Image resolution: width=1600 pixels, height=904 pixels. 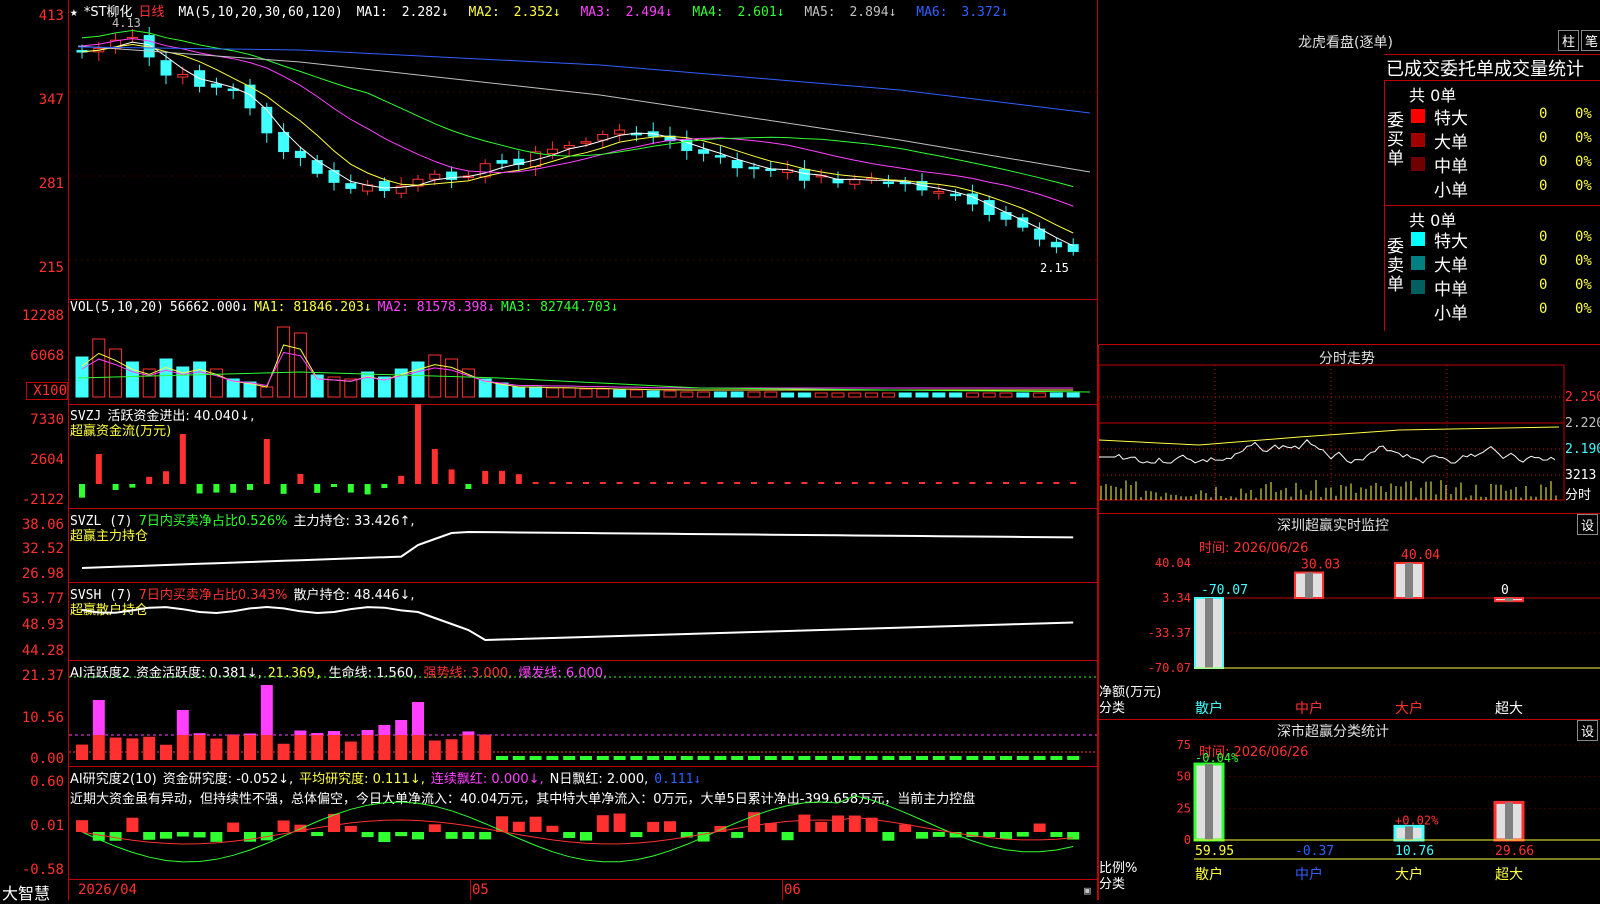 What do you see at coordinates (1224, 590) in the screenshot?
I see `bar-value-label: -70.07` at bounding box center [1224, 590].